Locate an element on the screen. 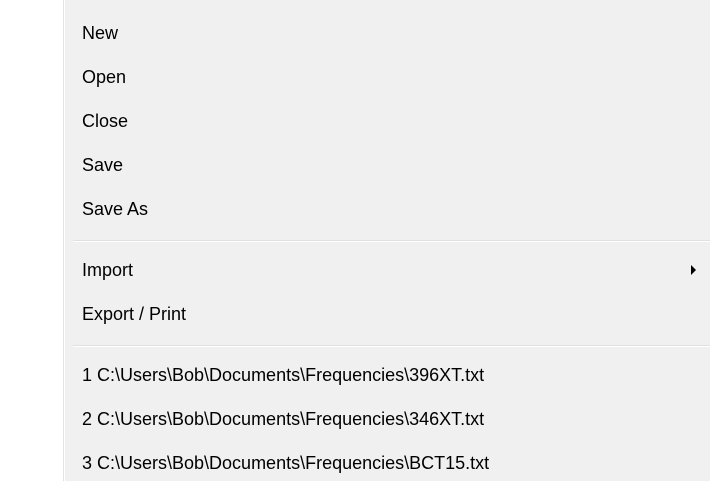 This screenshot has width=710, height=483. menu-item-export-print: Export / Print is located at coordinates (387, 314).